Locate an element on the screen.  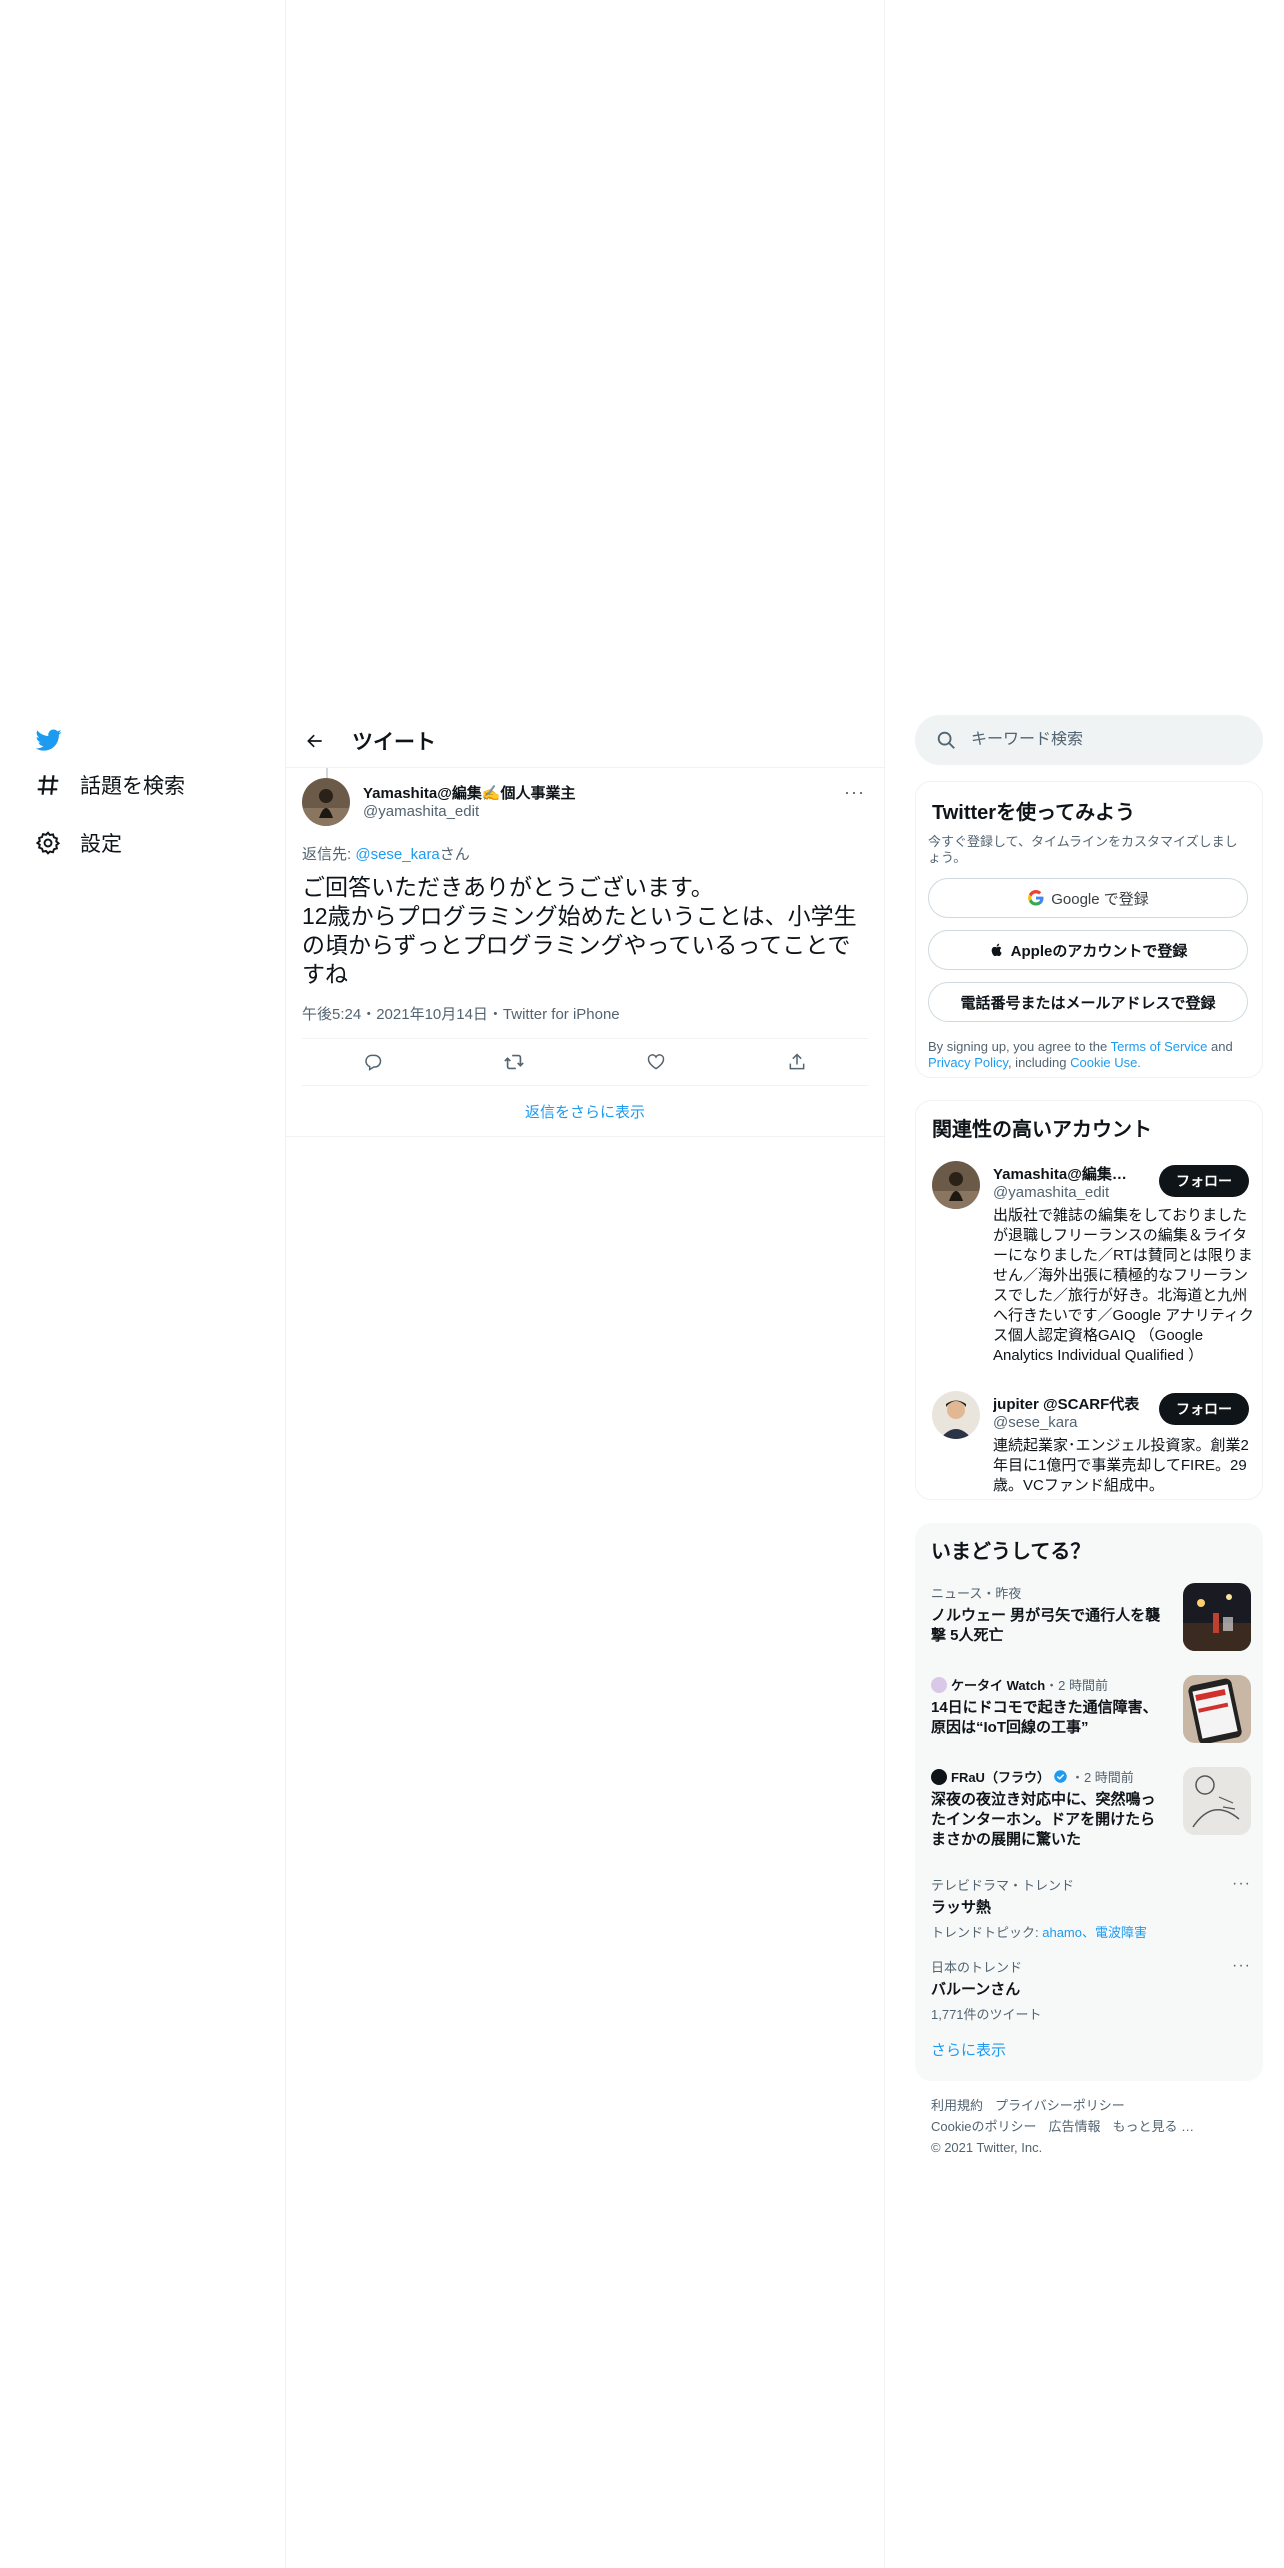
search-bar is located at coordinates (1089, 740).